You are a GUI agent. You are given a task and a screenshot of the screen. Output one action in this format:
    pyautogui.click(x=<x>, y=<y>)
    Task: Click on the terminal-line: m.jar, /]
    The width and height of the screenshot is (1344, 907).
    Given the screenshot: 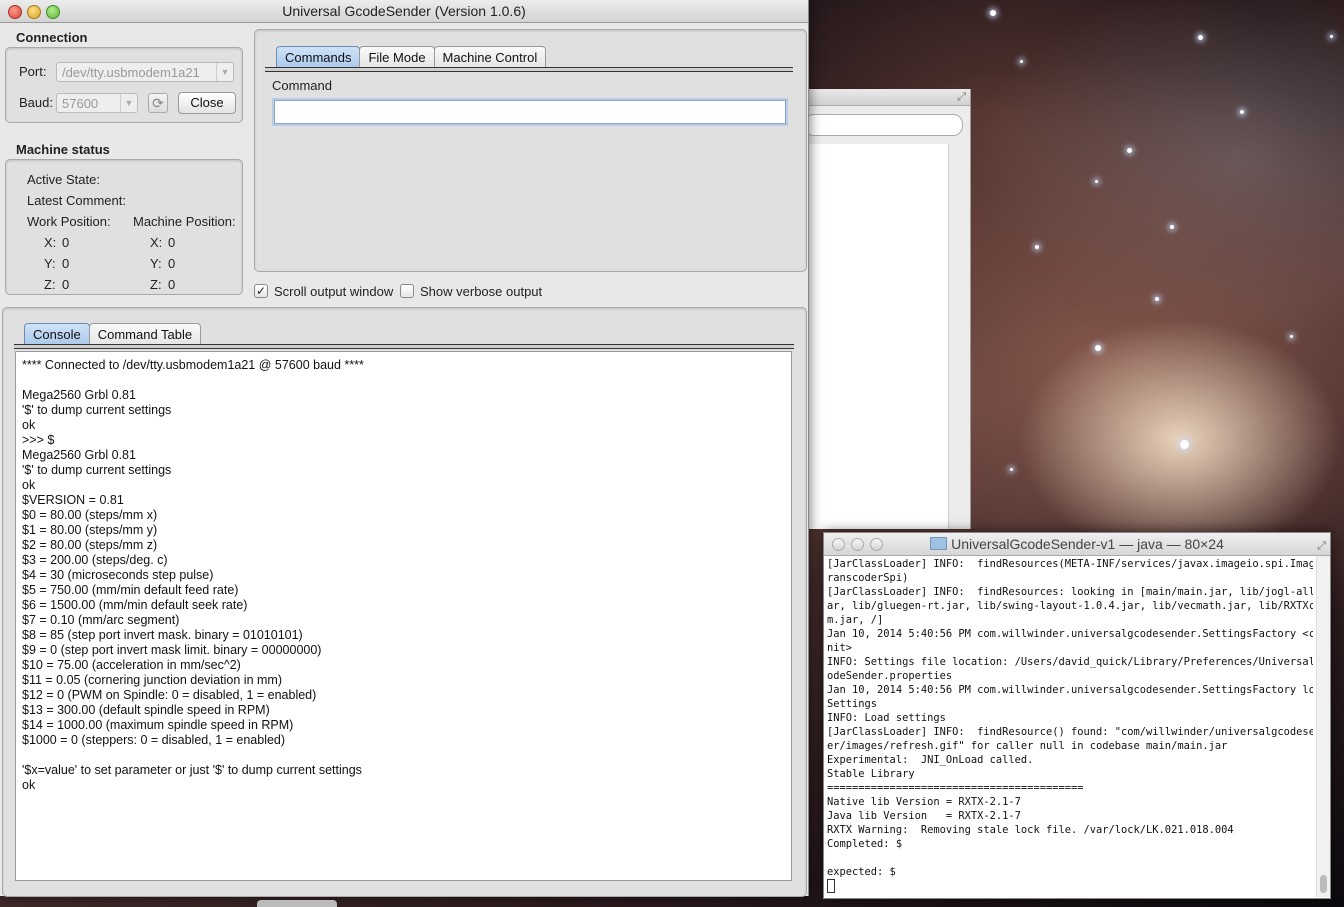 What is the action you would take?
    pyautogui.click(x=855, y=620)
    